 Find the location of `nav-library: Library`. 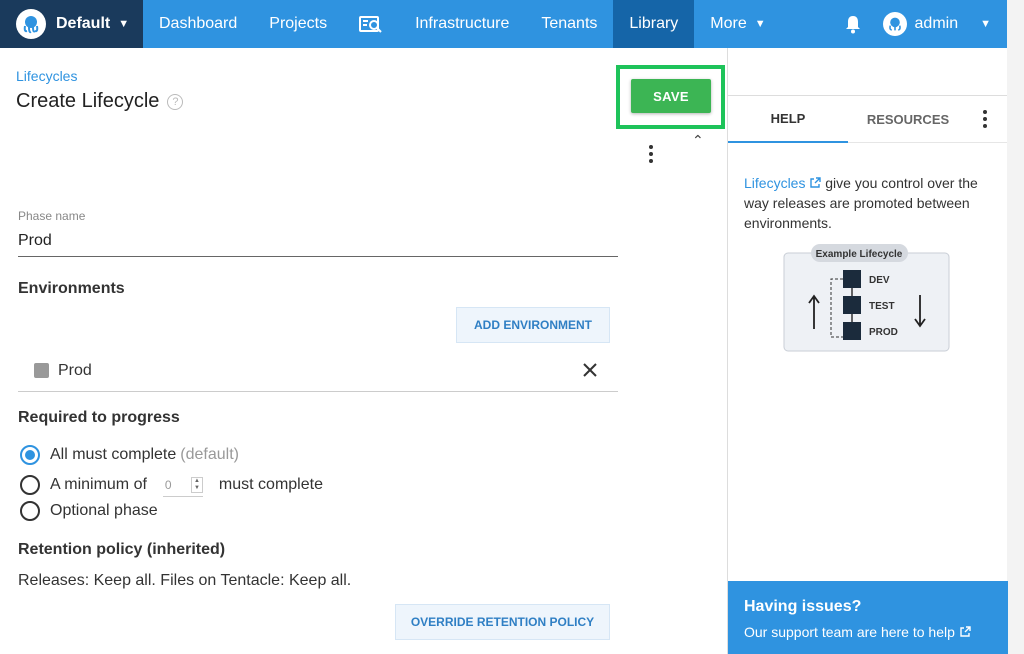

nav-library: Library is located at coordinates (654, 24).